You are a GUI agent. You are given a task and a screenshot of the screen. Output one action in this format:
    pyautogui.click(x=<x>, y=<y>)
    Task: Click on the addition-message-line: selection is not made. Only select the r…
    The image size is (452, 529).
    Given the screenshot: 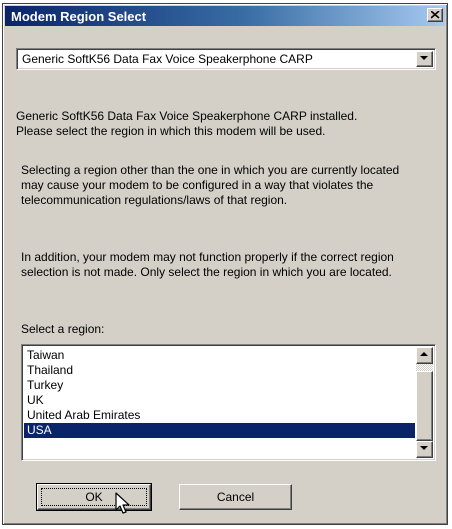 What is the action you would take?
    pyautogui.click(x=206, y=272)
    